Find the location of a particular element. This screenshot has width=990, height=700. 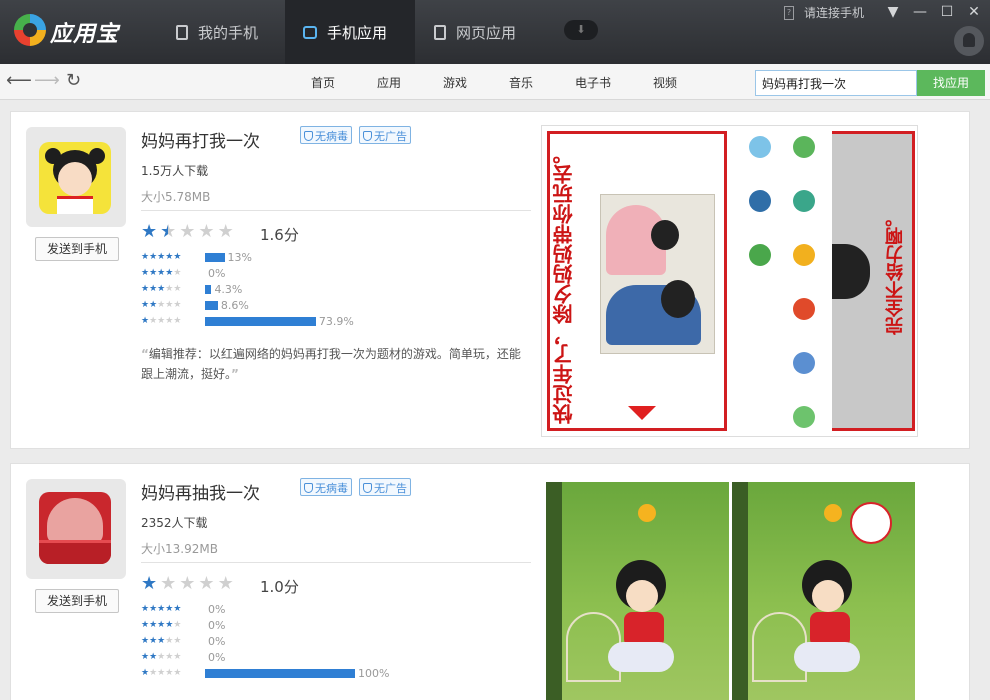

minimize-icon: — is located at coordinates (920, 12).